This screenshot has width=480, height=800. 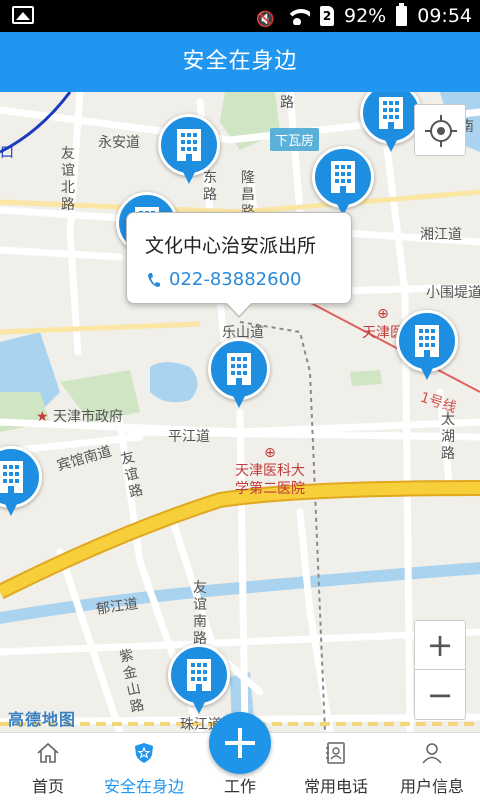 I want to click on nav-item-home: 首页, so click(x=48, y=766).